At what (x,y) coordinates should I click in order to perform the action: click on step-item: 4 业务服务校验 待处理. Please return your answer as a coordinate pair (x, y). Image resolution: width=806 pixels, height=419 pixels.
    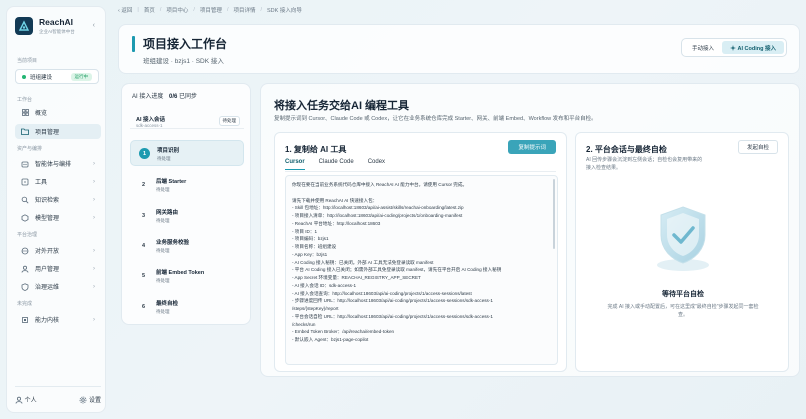
    Looking at the image, I should click on (187, 246).